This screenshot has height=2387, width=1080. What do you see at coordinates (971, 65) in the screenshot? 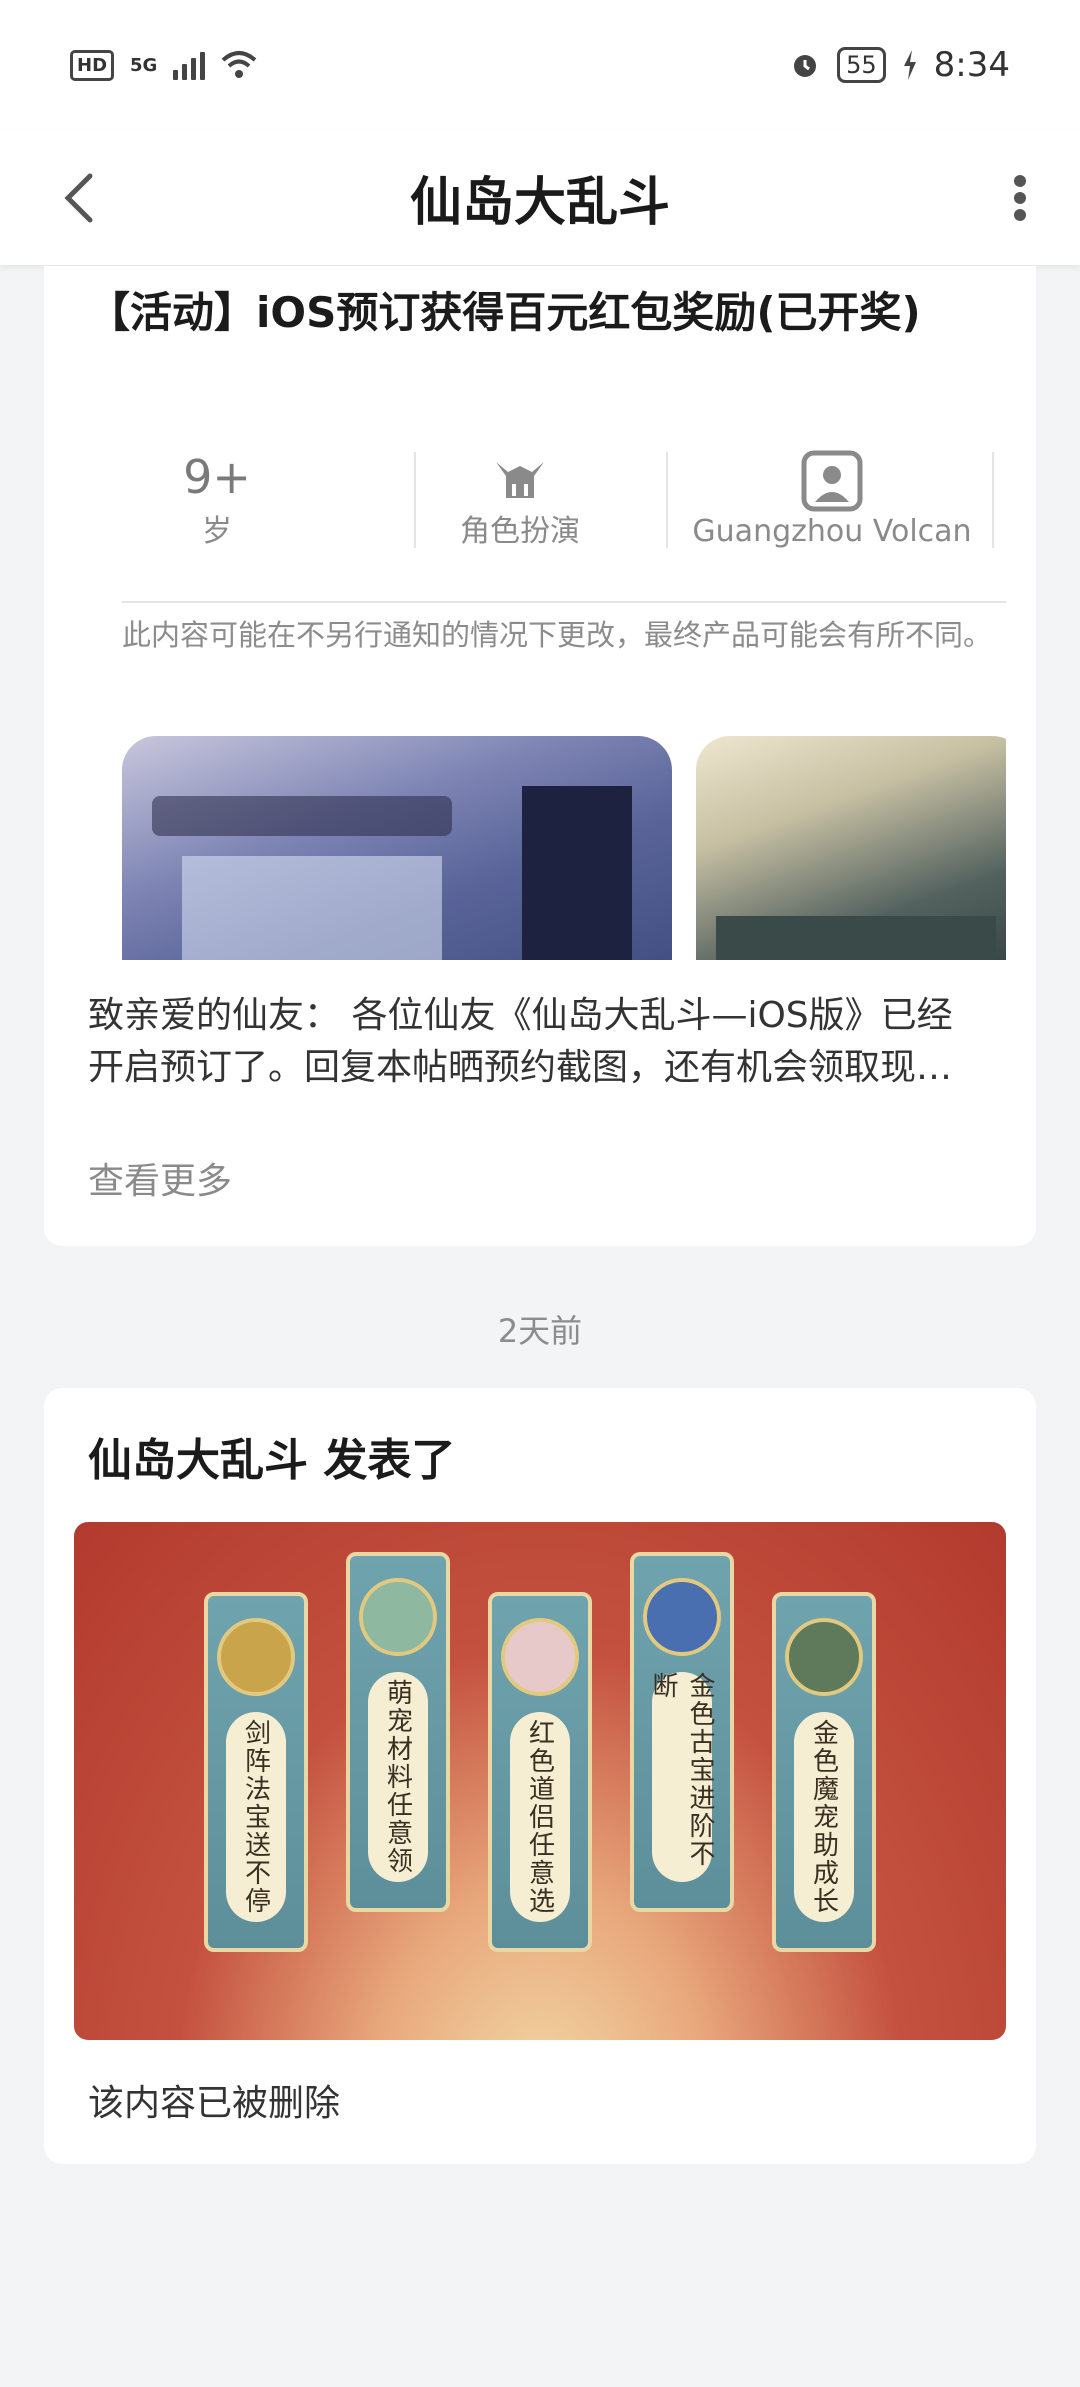
I see `clock-time: 8:34` at bounding box center [971, 65].